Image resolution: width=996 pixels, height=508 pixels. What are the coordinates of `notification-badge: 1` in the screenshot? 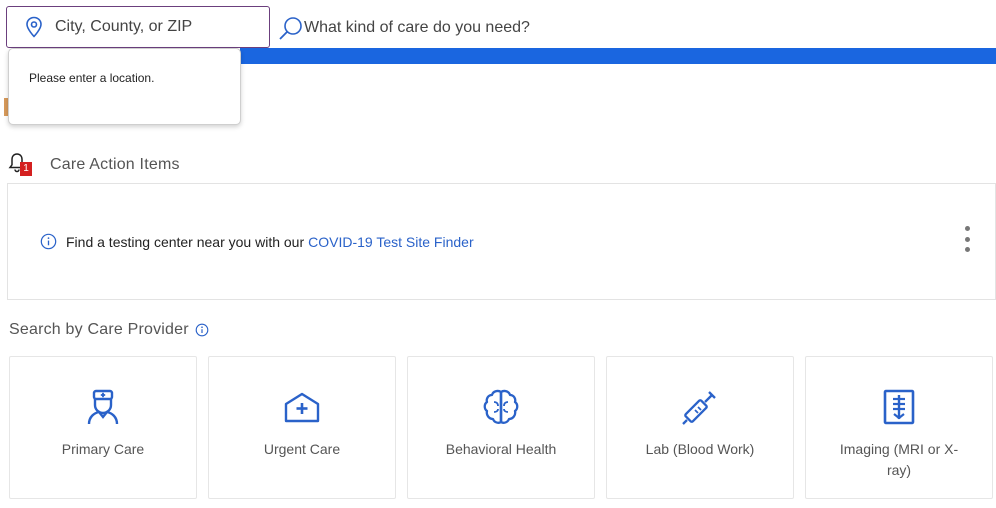 It's located at (26, 169).